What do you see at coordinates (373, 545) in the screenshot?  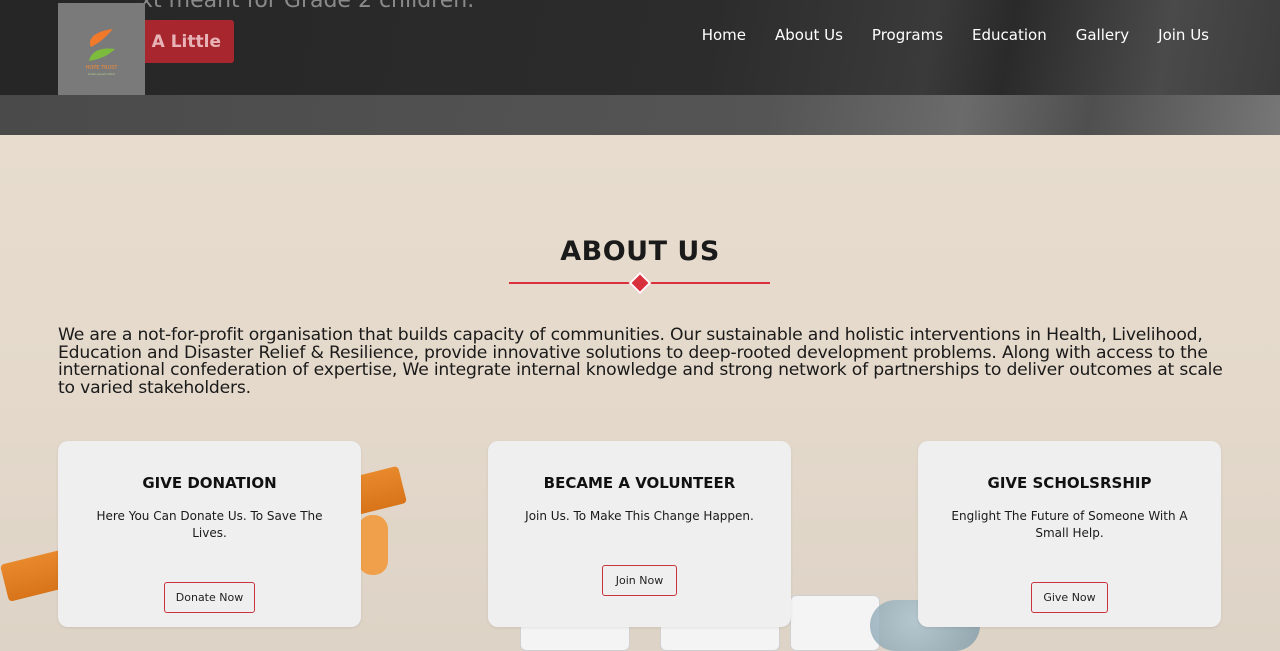 I see `decorative-clip` at bounding box center [373, 545].